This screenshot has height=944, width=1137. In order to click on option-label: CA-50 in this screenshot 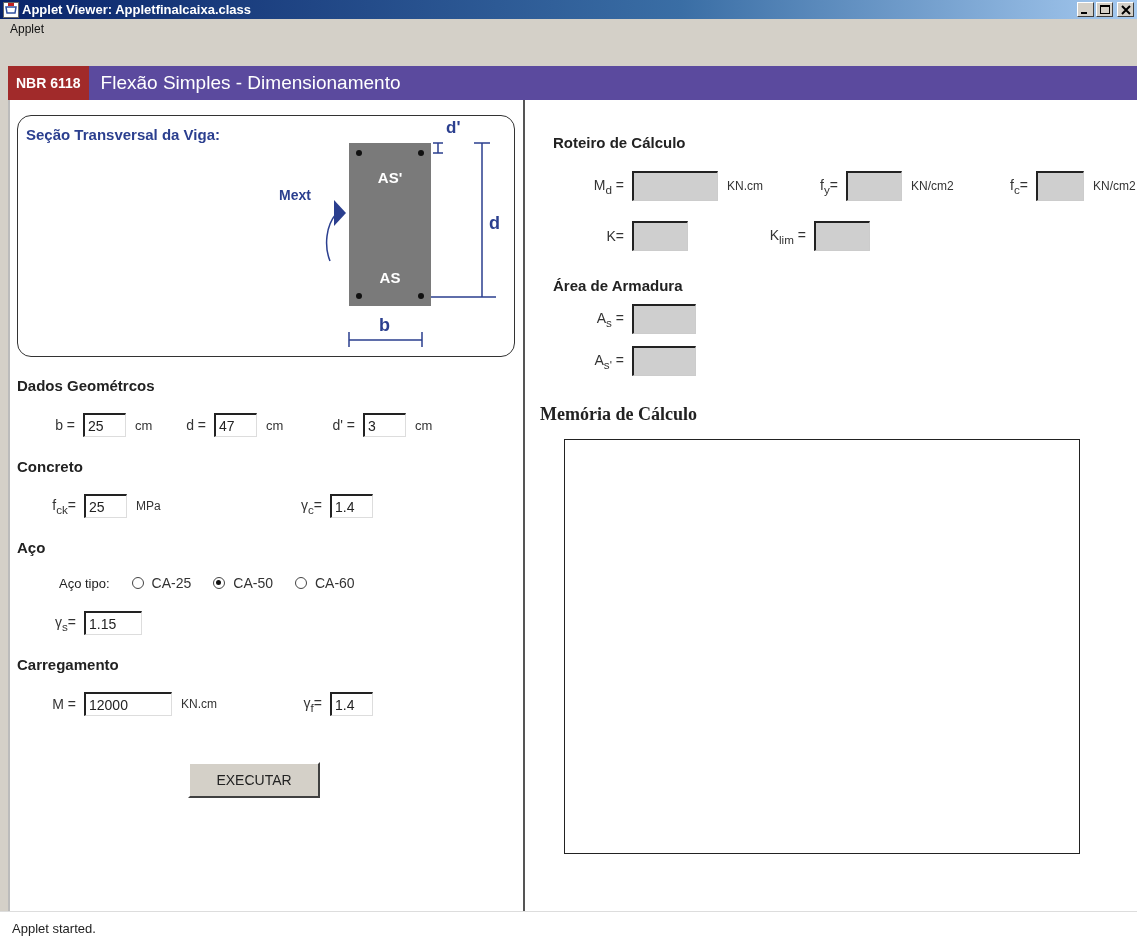, I will do `click(253, 583)`.